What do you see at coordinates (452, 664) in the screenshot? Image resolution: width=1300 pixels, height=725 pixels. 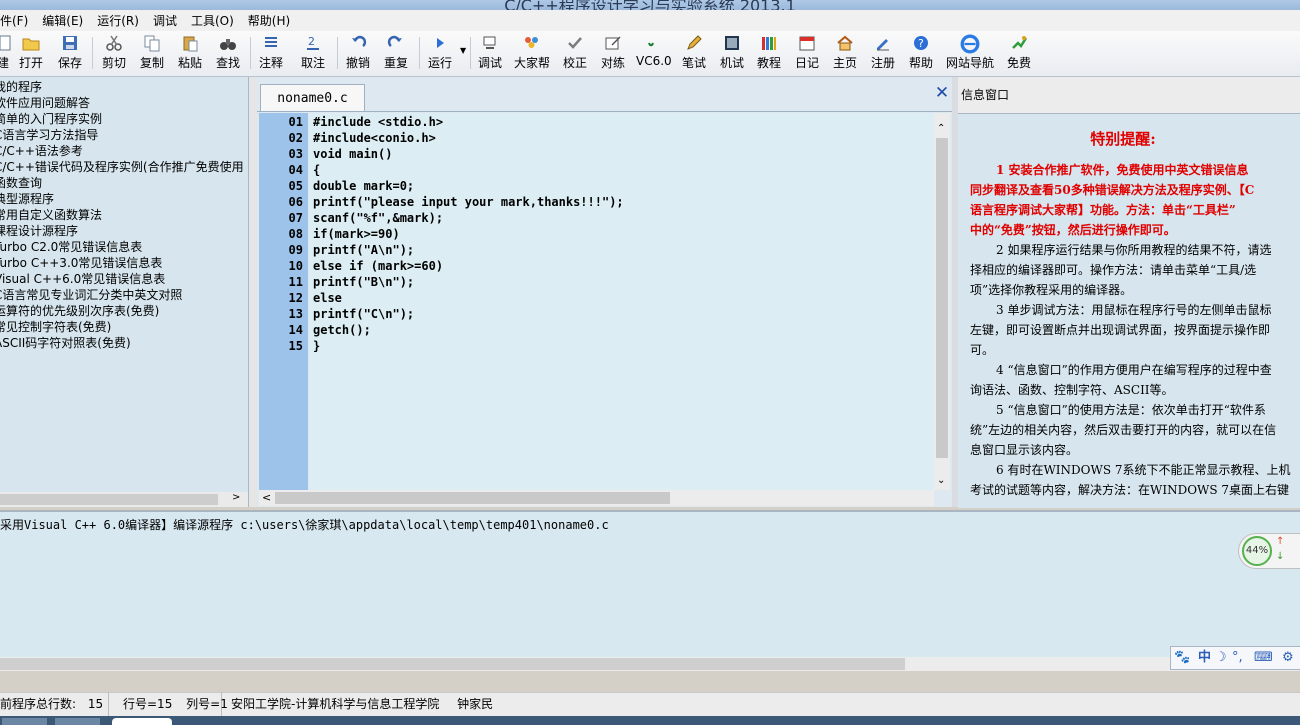 I see `output-horizontal-scroll-thumb` at bounding box center [452, 664].